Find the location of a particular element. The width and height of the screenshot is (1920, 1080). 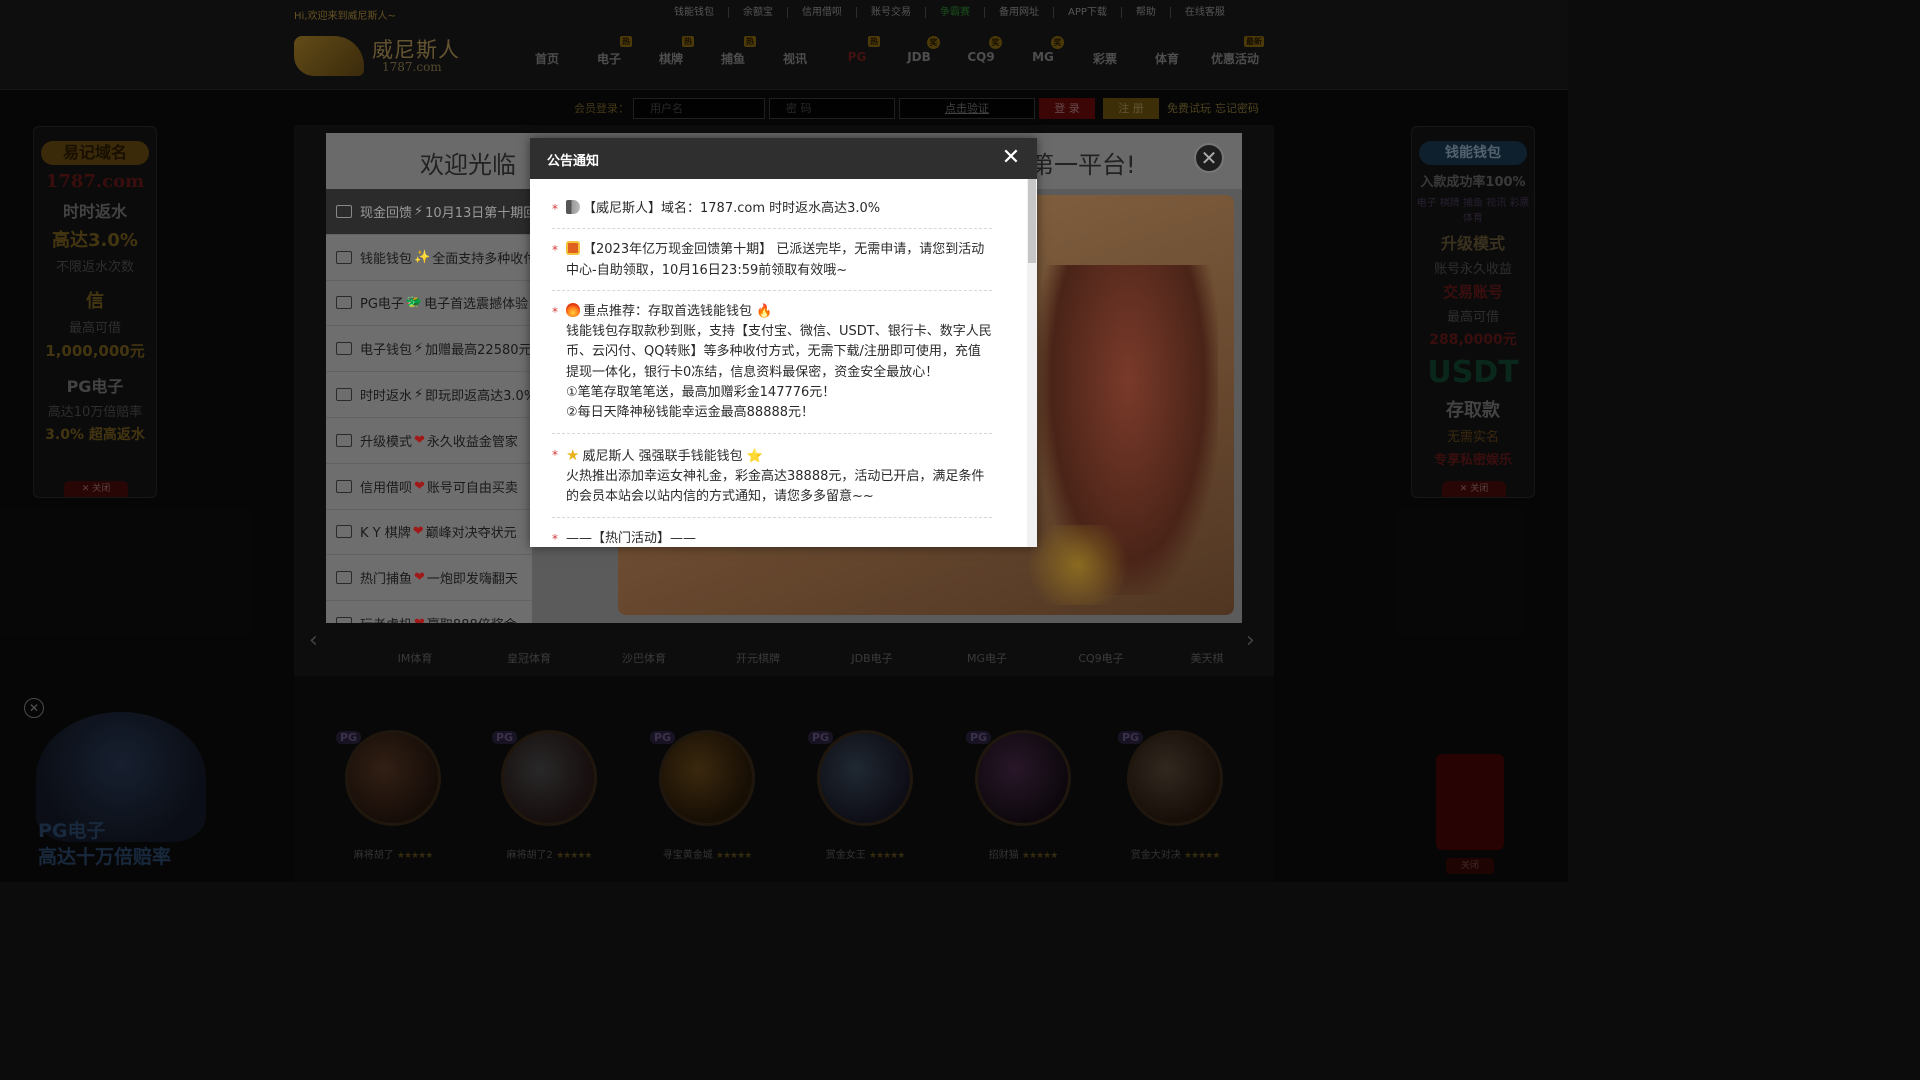

welcome-menu-item: 钱能钱包 ✨ 全面支持多种收付 is located at coordinates (429, 258).